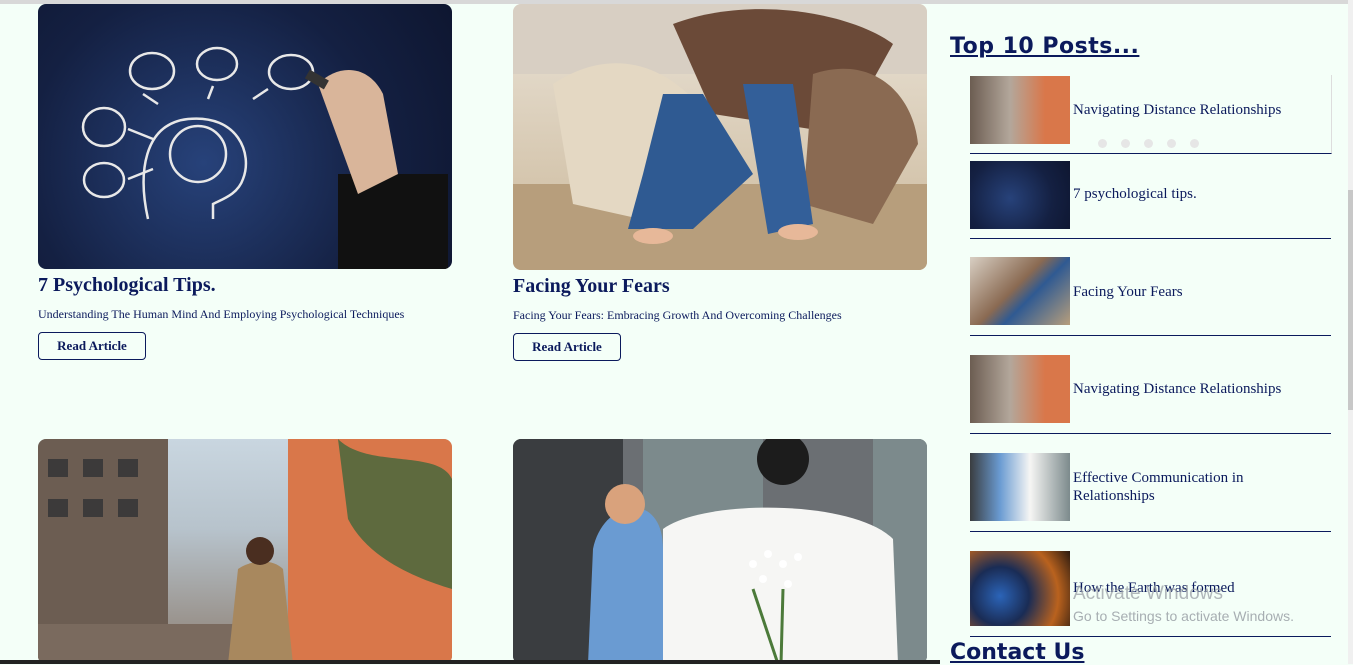  What do you see at coordinates (1017, 652) in the screenshot?
I see `contact-title: Contact Us` at bounding box center [1017, 652].